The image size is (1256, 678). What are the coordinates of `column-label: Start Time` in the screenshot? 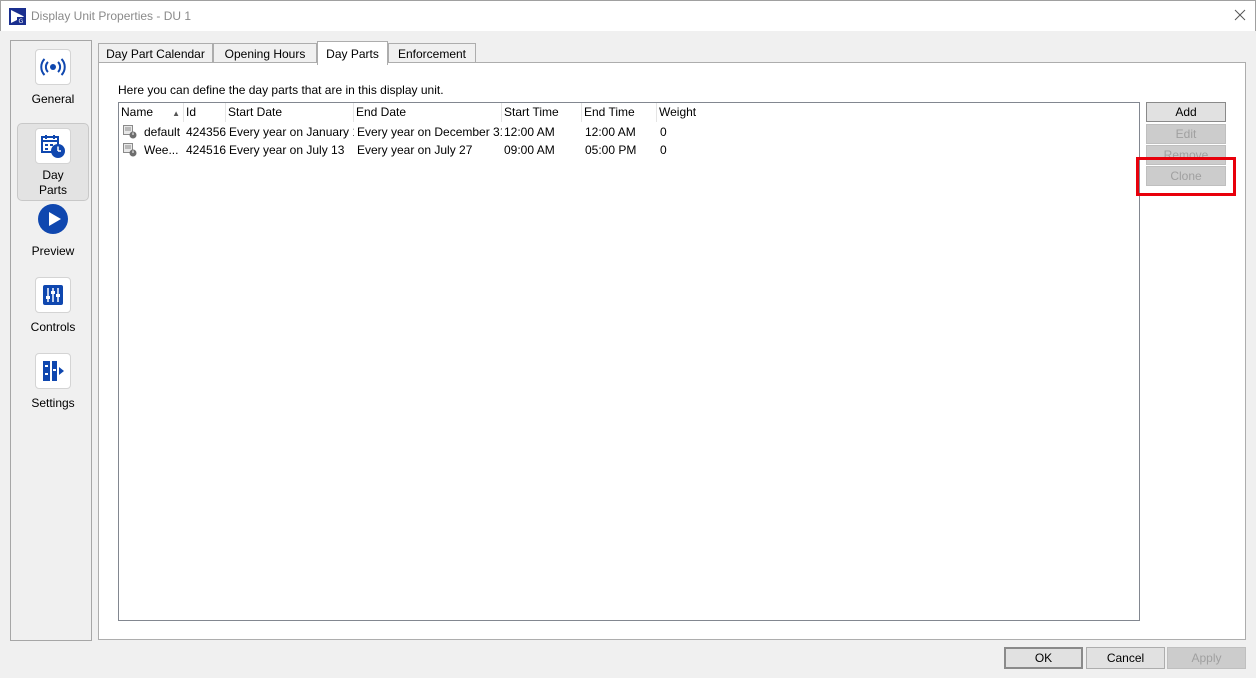 It's located at (531, 112).